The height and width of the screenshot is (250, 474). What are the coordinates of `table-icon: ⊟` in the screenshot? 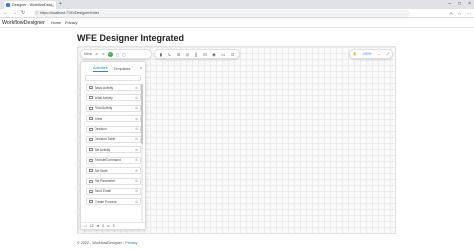 It's located at (205, 54).